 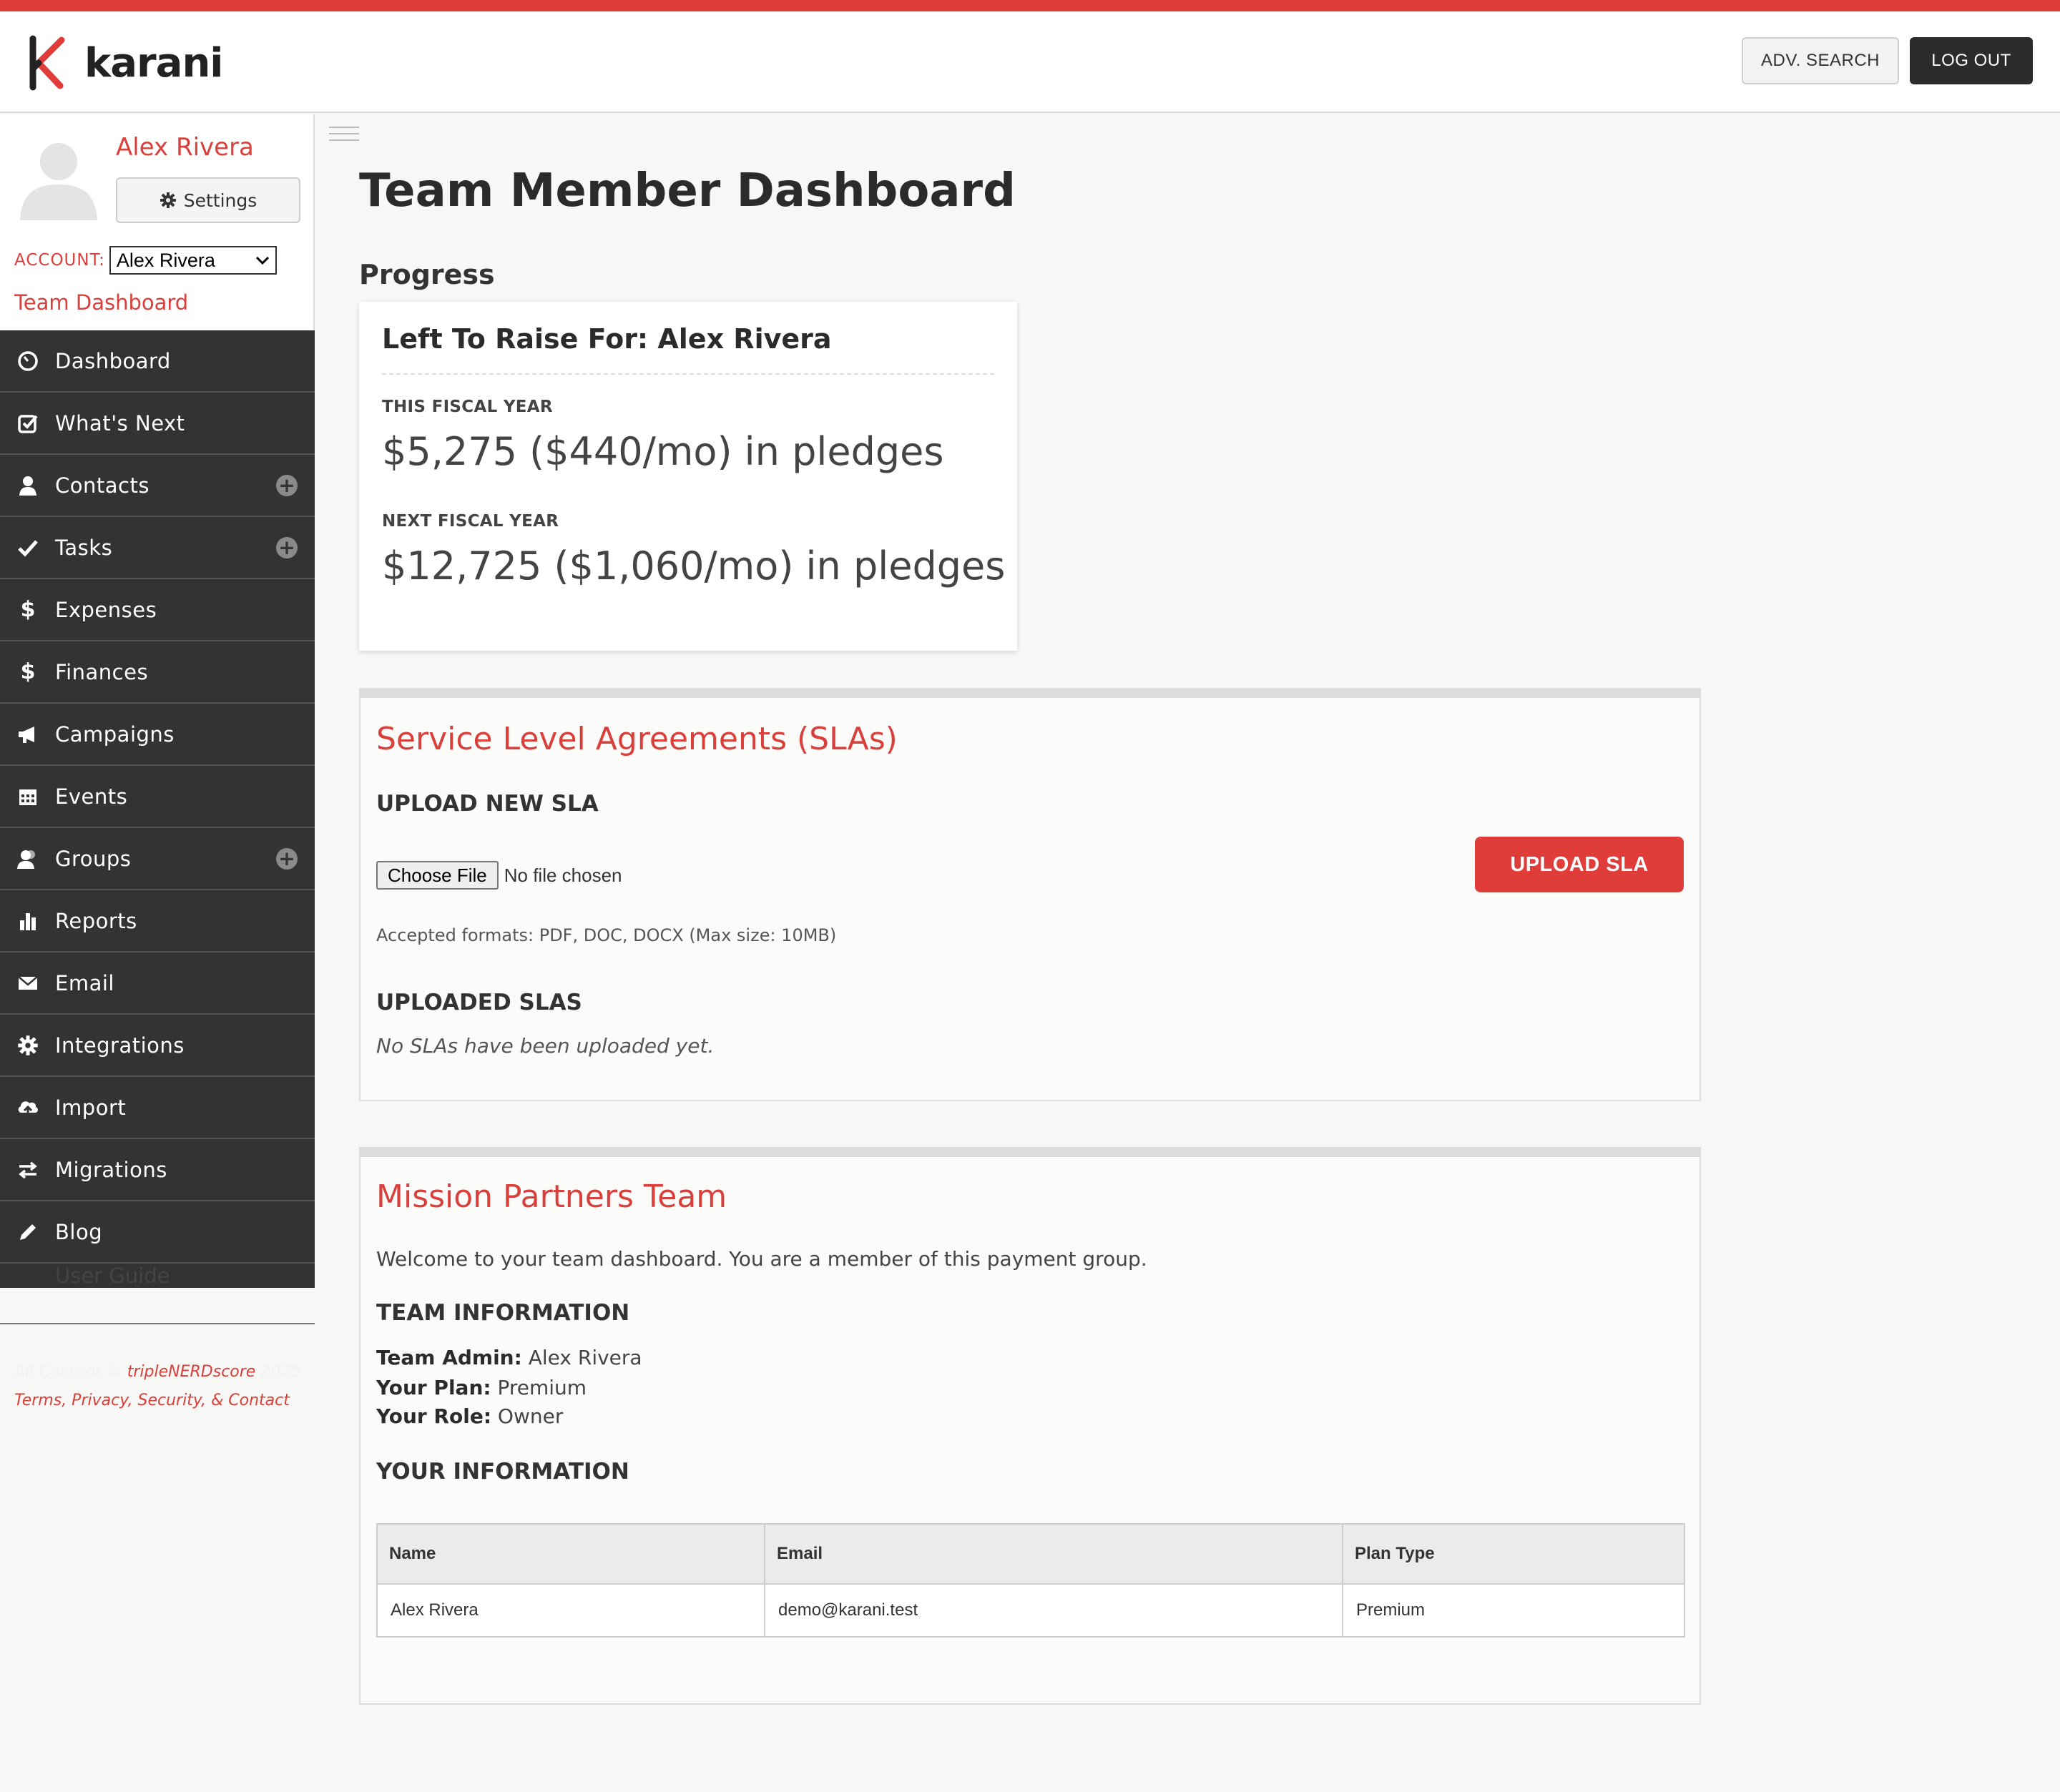 I want to click on nav-item-groups: Groups +, so click(x=157, y=859).